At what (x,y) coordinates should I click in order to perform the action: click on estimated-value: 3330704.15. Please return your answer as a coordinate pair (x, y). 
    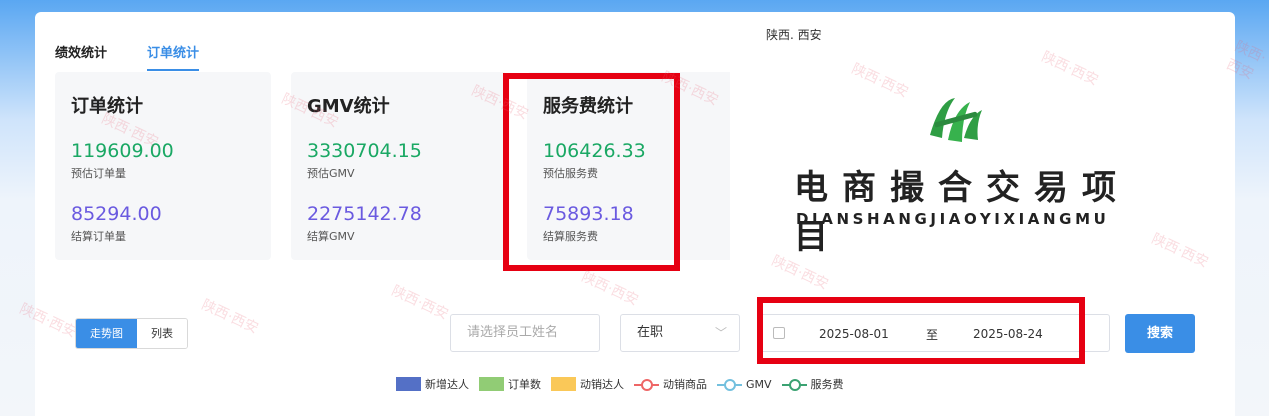
    Looking at the image, I should click on (364, 151).